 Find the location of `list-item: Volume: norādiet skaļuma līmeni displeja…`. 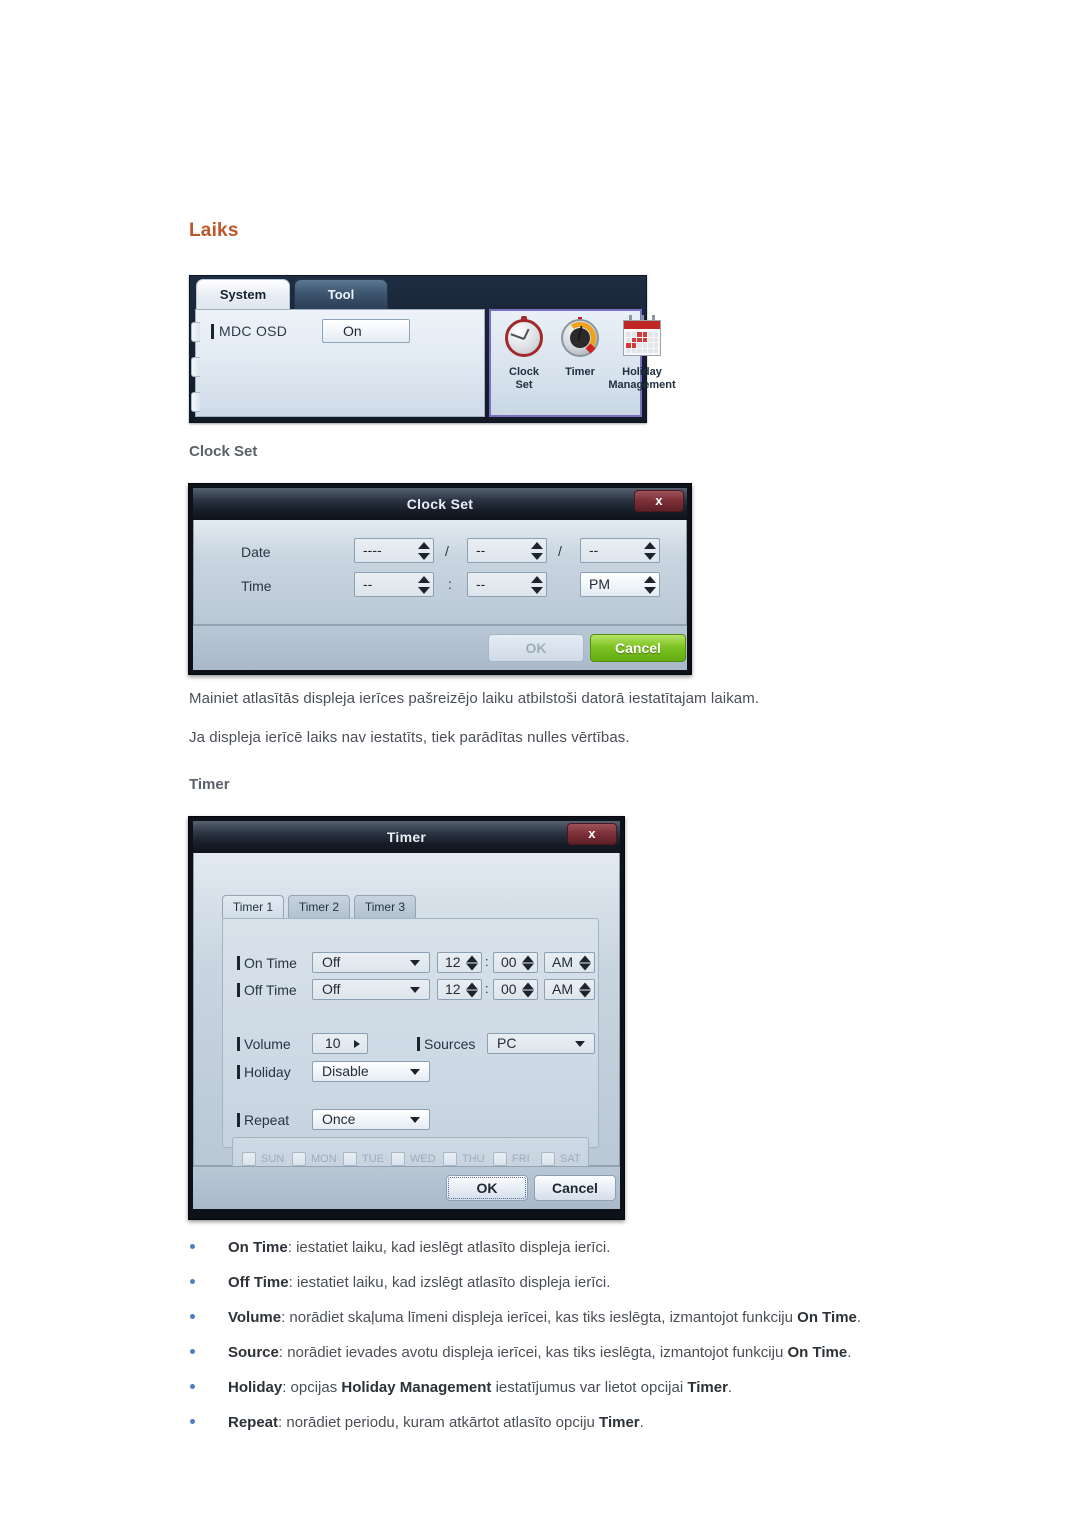

list-item: Volume: norādiet skaļuma līmeni displeja… is located at coordinates (586, 1318).